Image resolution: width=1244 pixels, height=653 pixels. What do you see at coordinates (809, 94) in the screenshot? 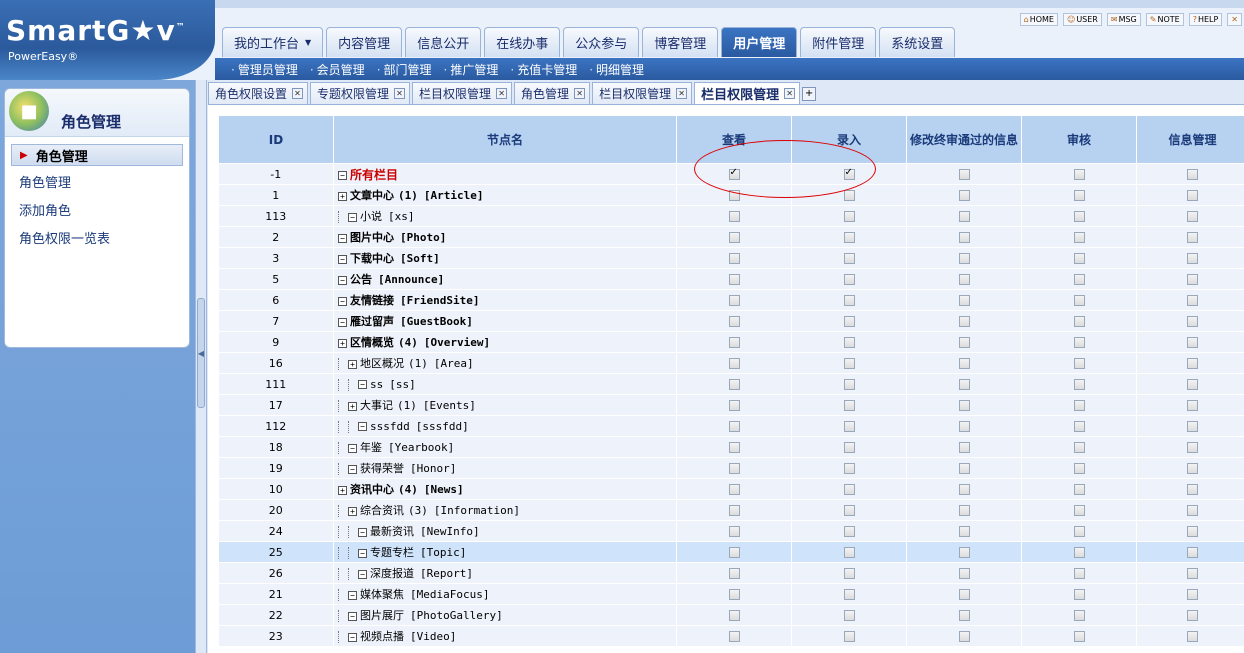
I see `add-tab-button: +` at bounding box center [809, 94].